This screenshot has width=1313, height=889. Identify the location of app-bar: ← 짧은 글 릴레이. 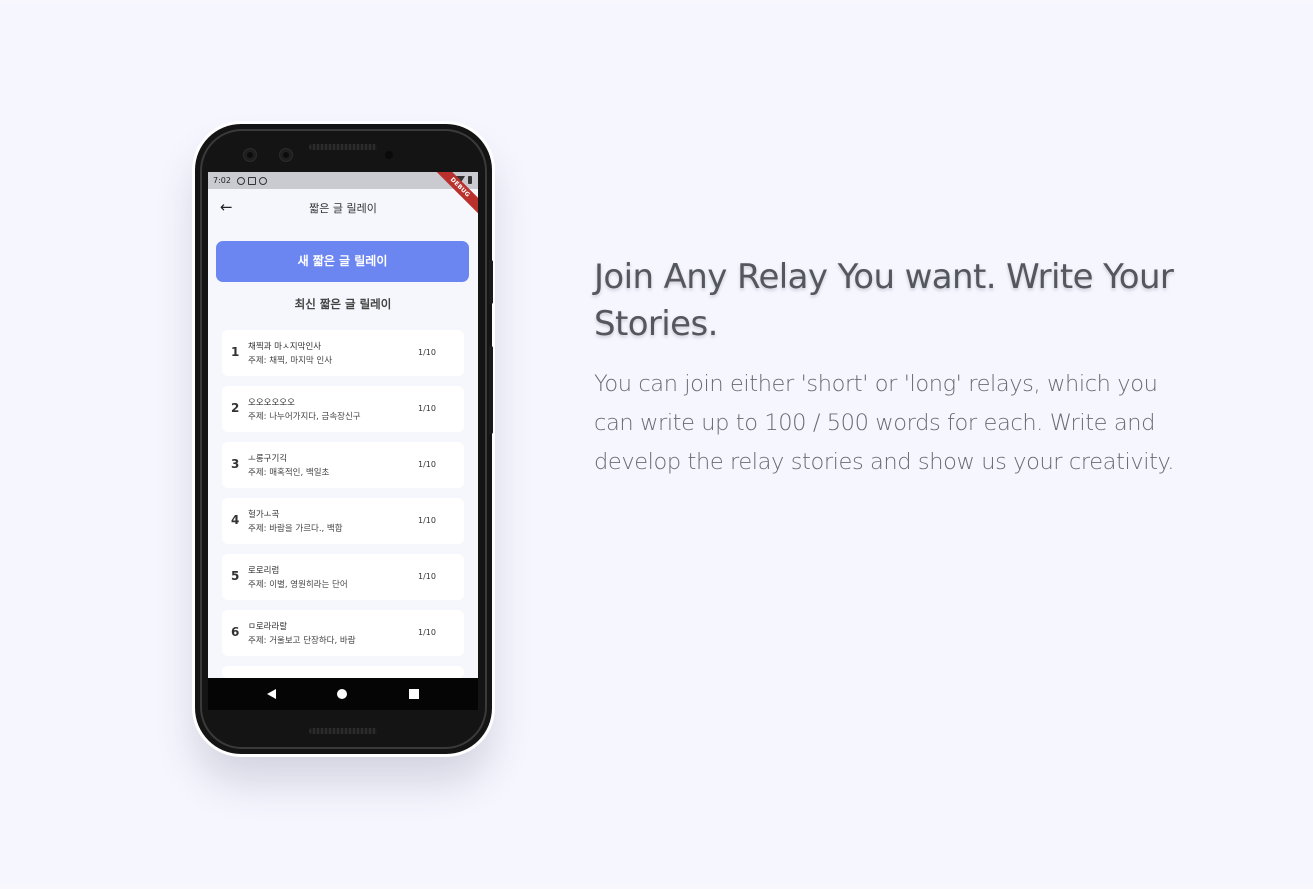
(343, 208).